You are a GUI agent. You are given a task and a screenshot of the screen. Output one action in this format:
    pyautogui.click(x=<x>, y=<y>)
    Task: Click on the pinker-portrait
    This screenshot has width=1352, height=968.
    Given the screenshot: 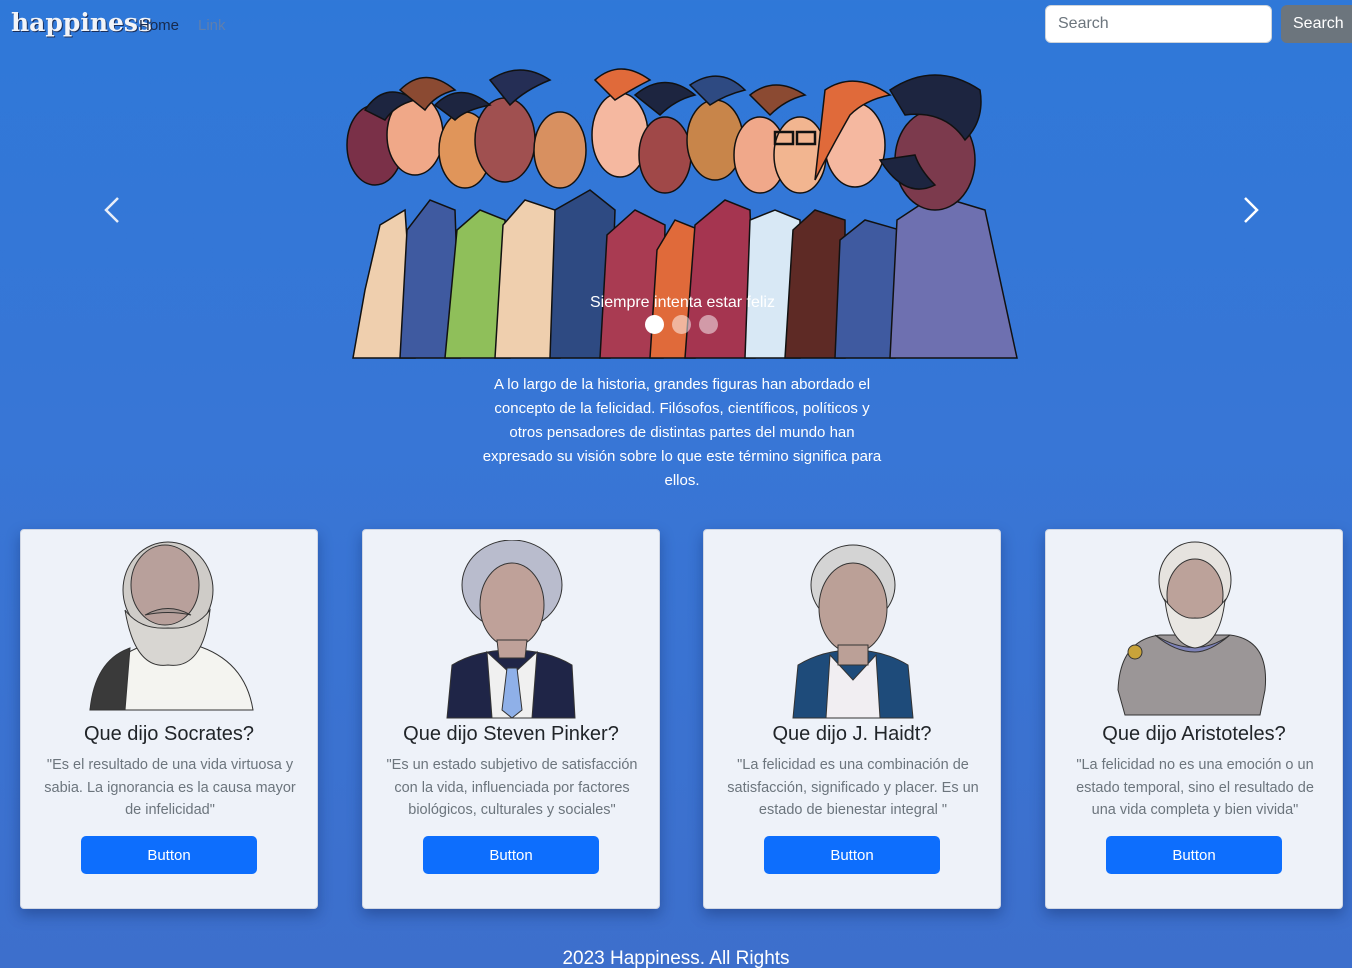 What is the action you would take?
    pyautogui.click(x=511, y=629)
    